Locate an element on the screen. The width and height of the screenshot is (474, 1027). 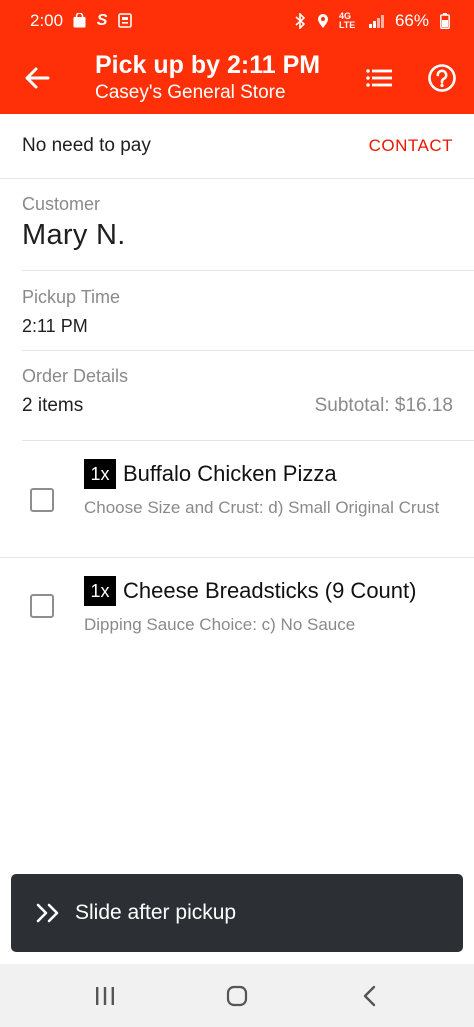
bluetooth-icon is located at coordinates (300, 20).